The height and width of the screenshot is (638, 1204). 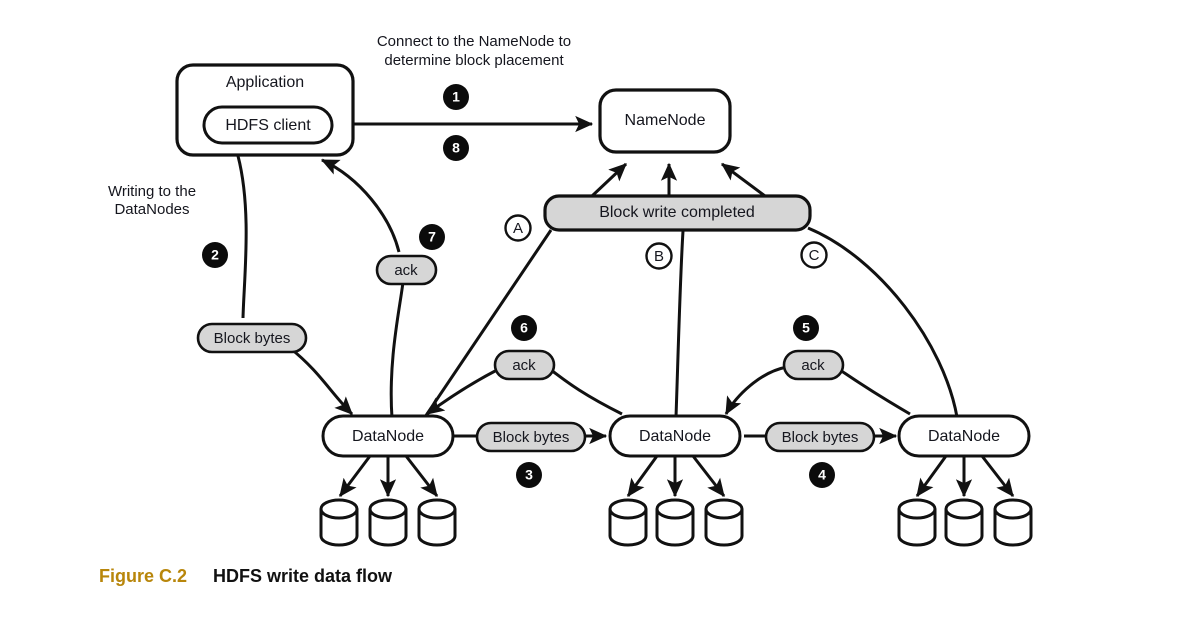 I want to click on figure-caption: Figure C.2 HDFS write data flow, so click(x=245, y=576).